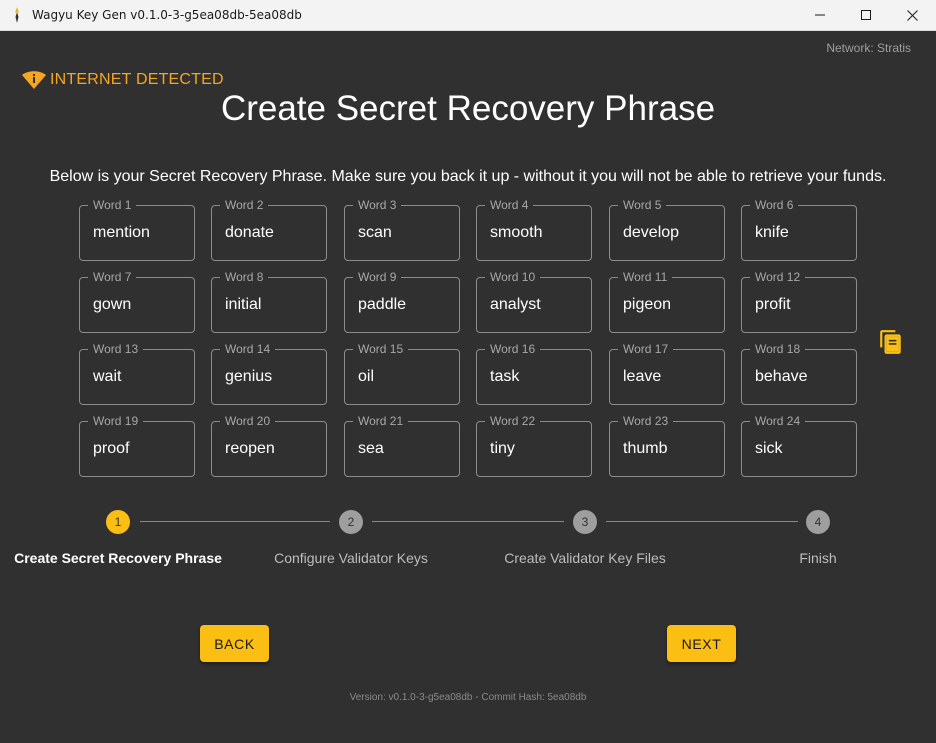 The height and width of the screenshot is (743, 936). Describe the element at coordinates (773, 304) in the screenshot. I see `recovery-word-value: profit` at that location.